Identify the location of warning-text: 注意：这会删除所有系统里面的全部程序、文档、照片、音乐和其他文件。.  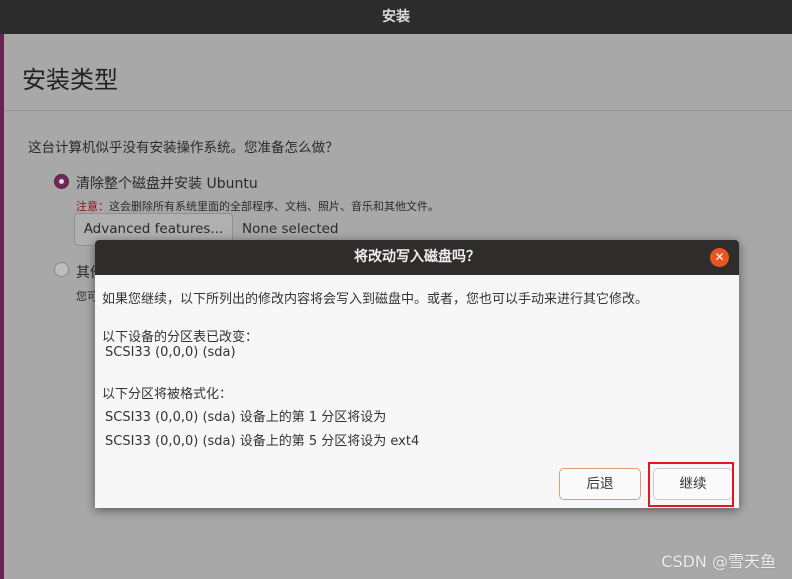
(257, 206).